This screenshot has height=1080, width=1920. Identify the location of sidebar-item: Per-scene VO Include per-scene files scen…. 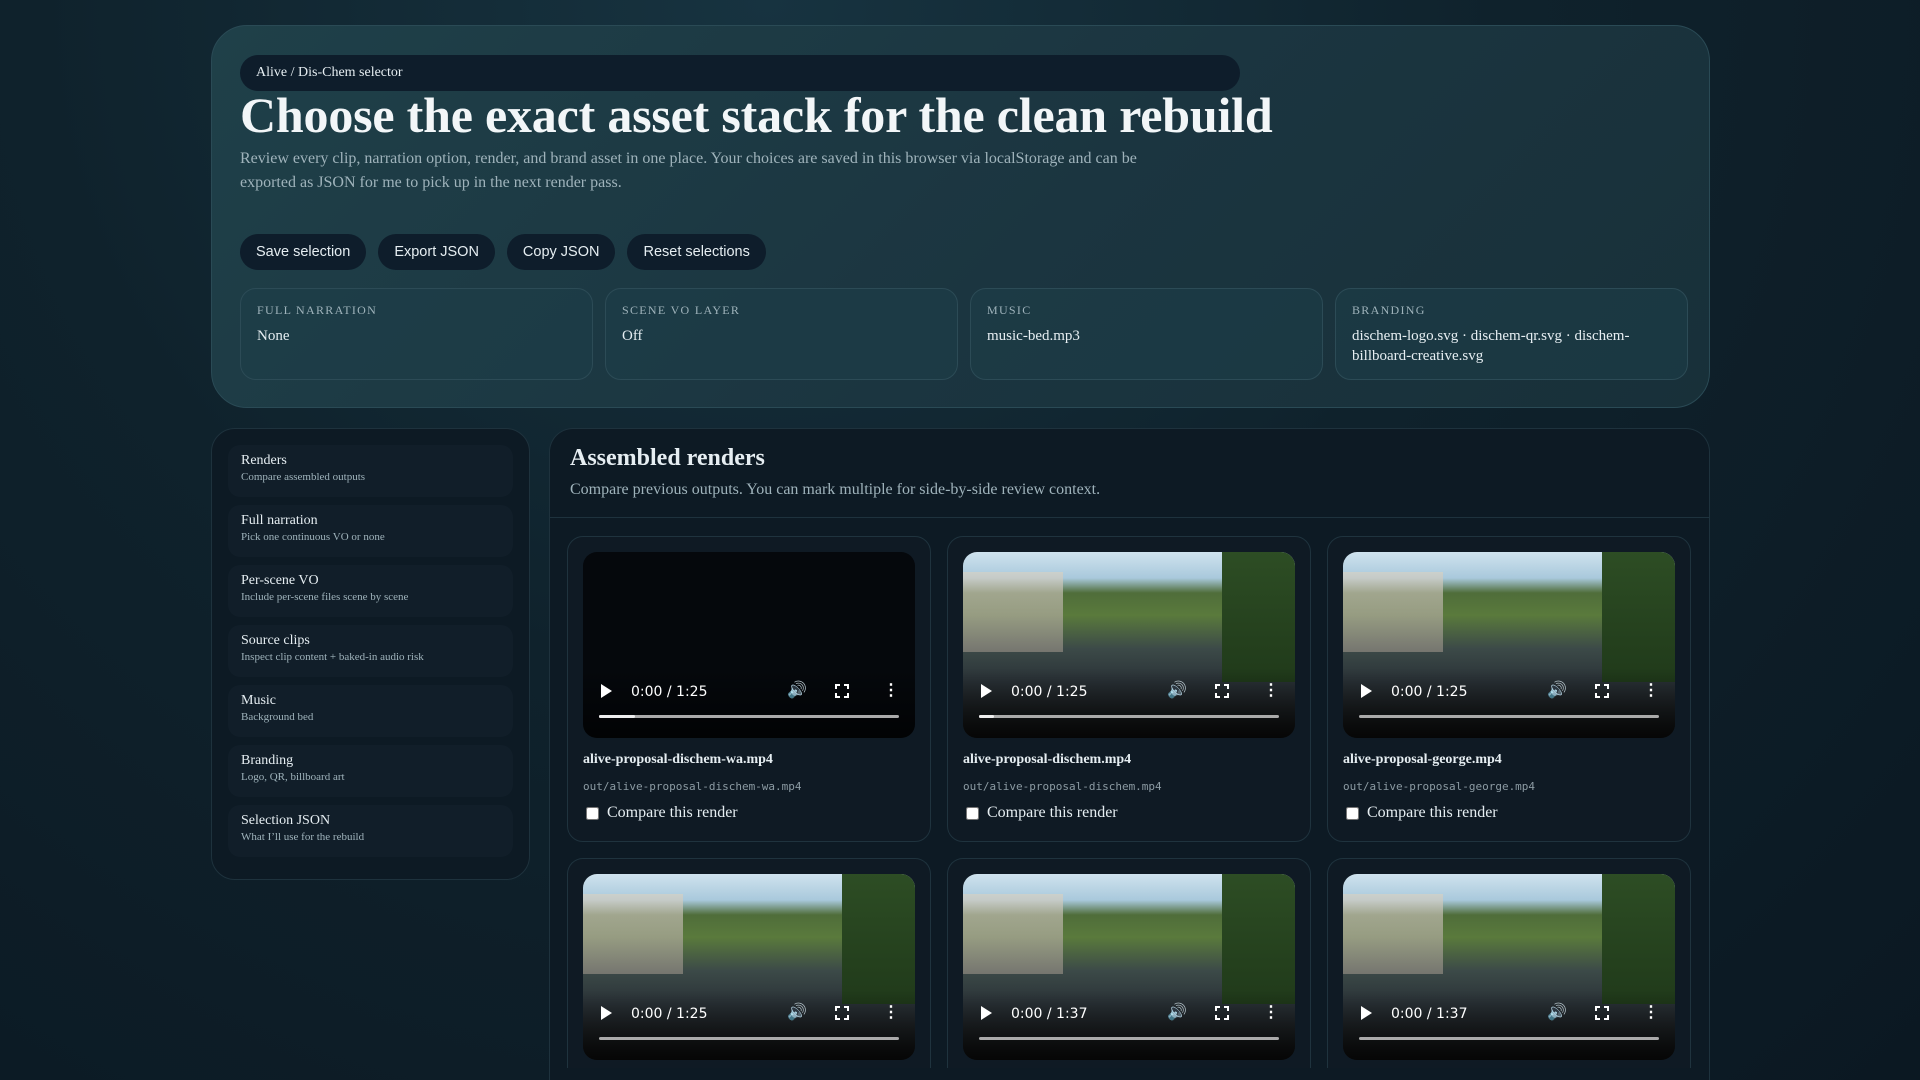
(370, 591).